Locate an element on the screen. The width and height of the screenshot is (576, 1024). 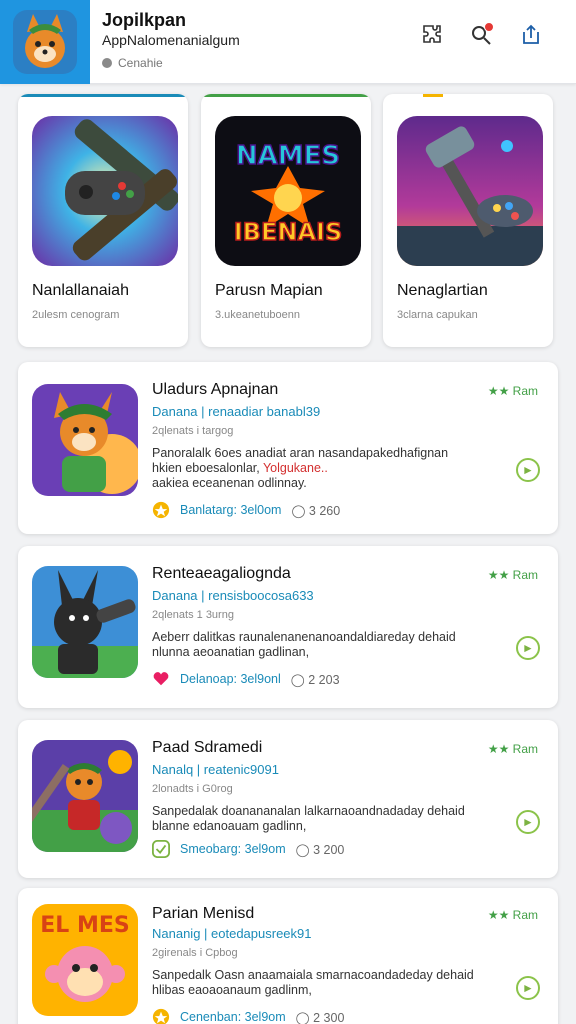
list-item-footer: Smeobarg: 3el9om ◯ 3 200 is located at coordinates (248, 849).